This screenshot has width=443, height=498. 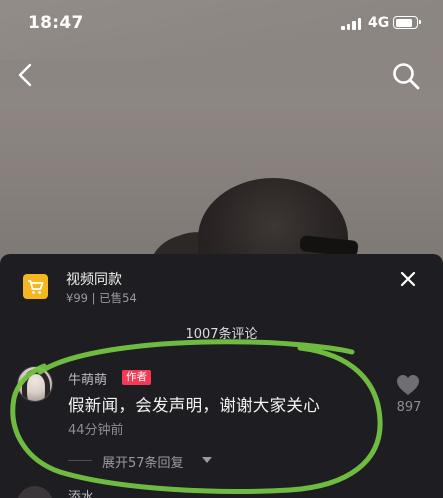 I want to click on network-type: 4G, so click(x=379, y=23).